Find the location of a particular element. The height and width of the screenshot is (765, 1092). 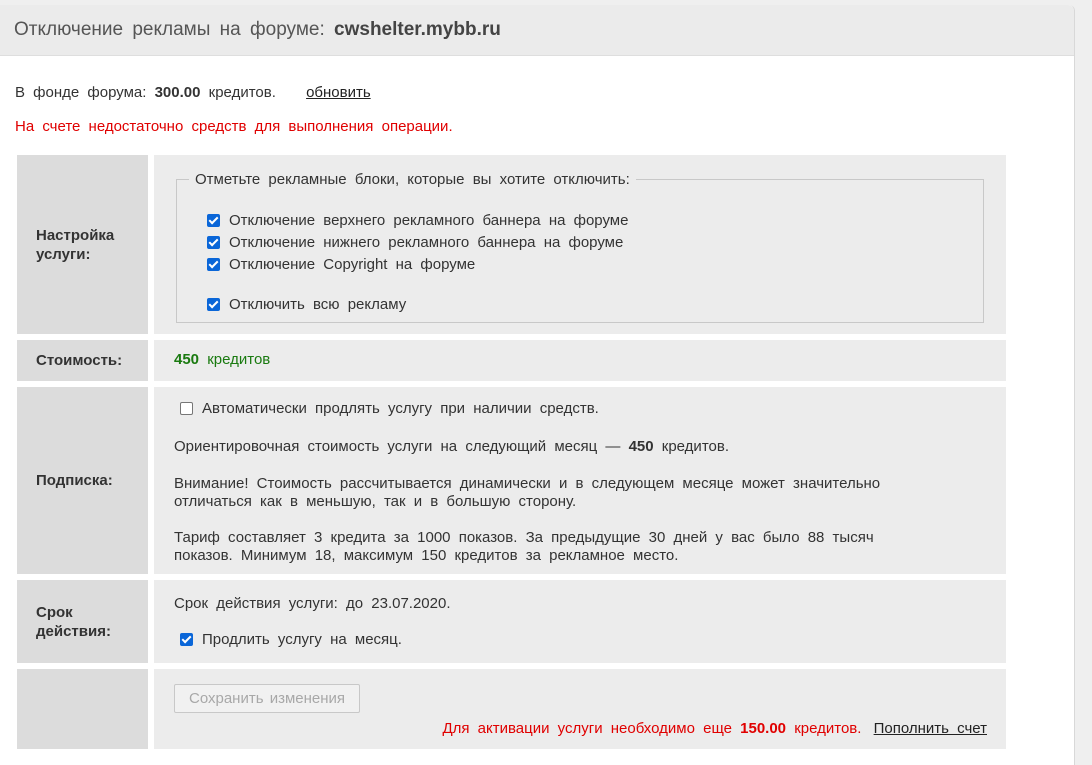

extend-option: Продлить услугу на месяц. is located at coordinates (291, 639).